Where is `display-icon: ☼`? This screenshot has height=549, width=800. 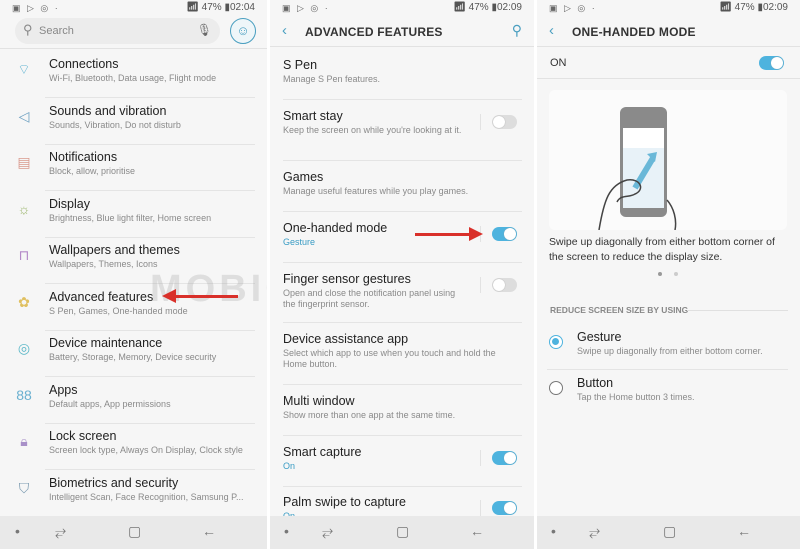 display-icon: ☼ is located at coordinates (24, 208).